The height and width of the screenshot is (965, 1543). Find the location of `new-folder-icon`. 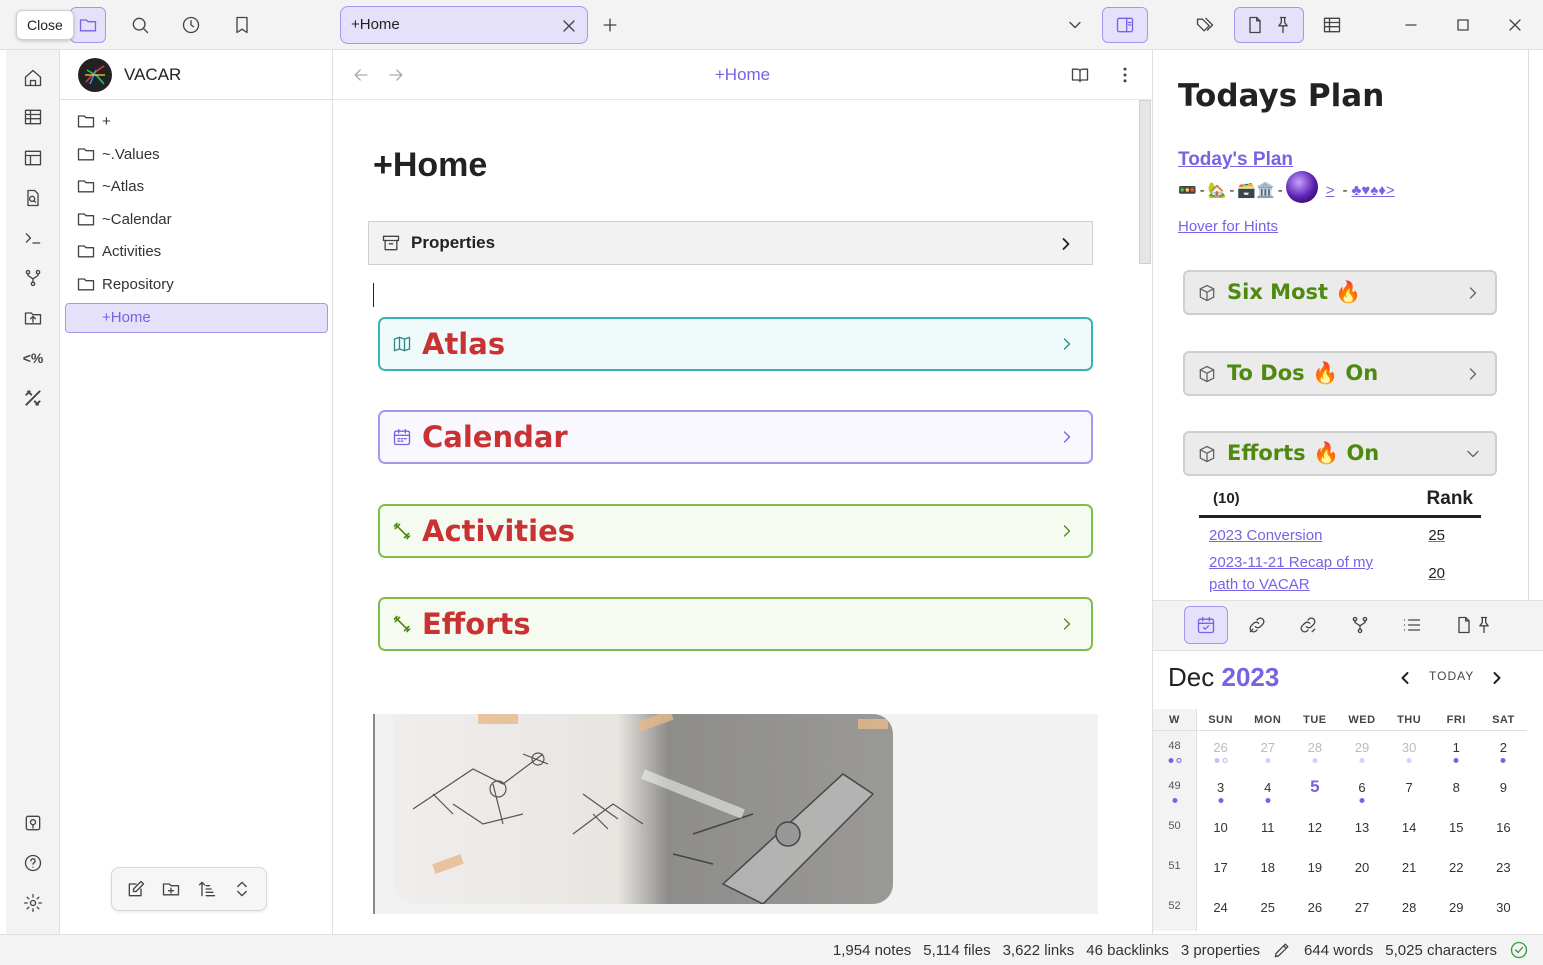

new-folder-icon is located at coordinates (171, 889).